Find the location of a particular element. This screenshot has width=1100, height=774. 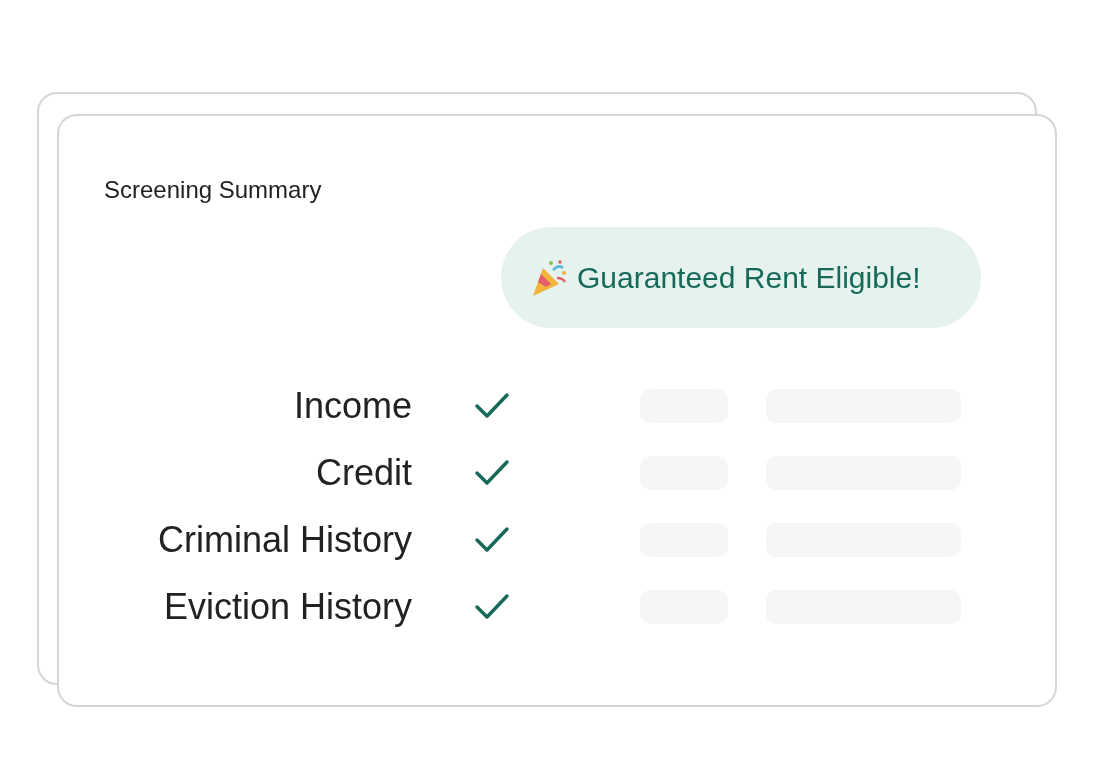

badge-label: Guaranteed Rent Eligible! is located at coordinates (749, 277).